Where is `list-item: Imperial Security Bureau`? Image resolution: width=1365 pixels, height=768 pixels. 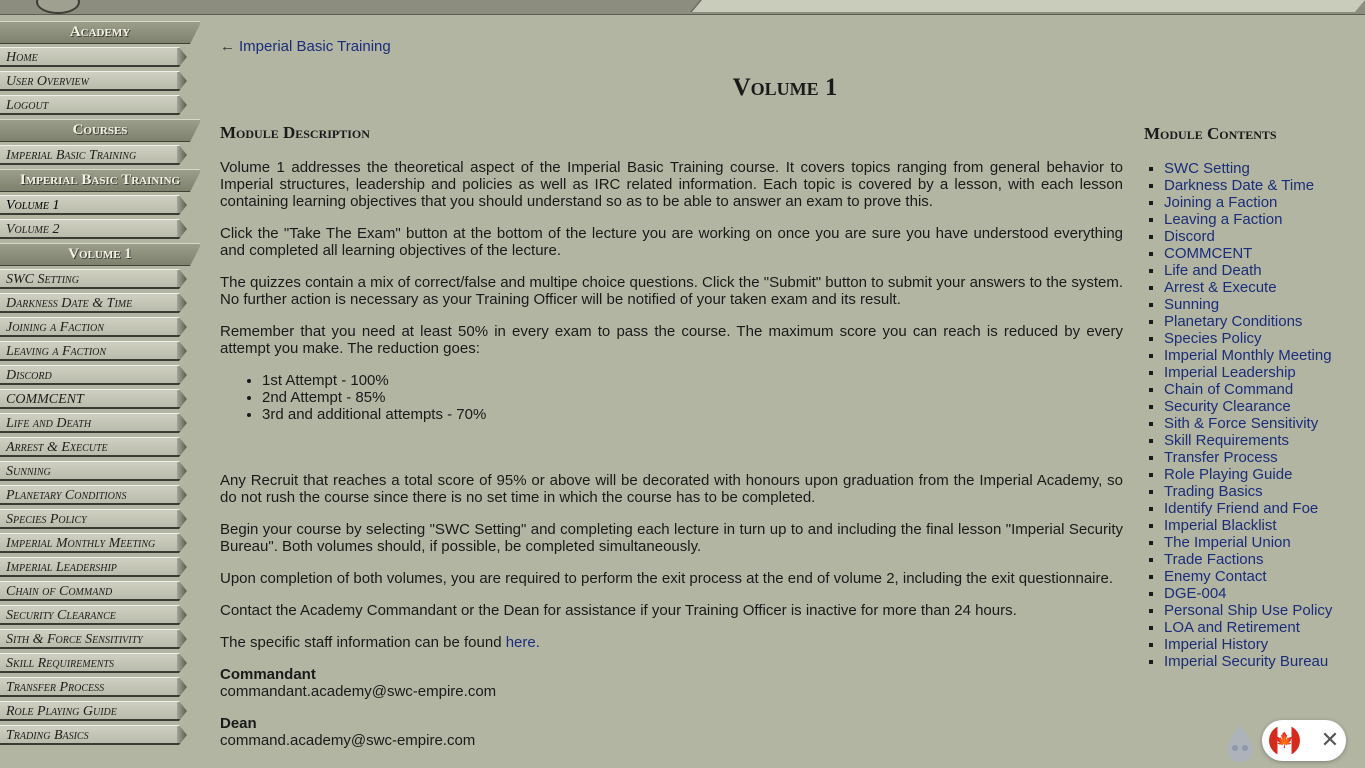
list-item: Imperial Security Bureau is located at coordinates (1259, 661).